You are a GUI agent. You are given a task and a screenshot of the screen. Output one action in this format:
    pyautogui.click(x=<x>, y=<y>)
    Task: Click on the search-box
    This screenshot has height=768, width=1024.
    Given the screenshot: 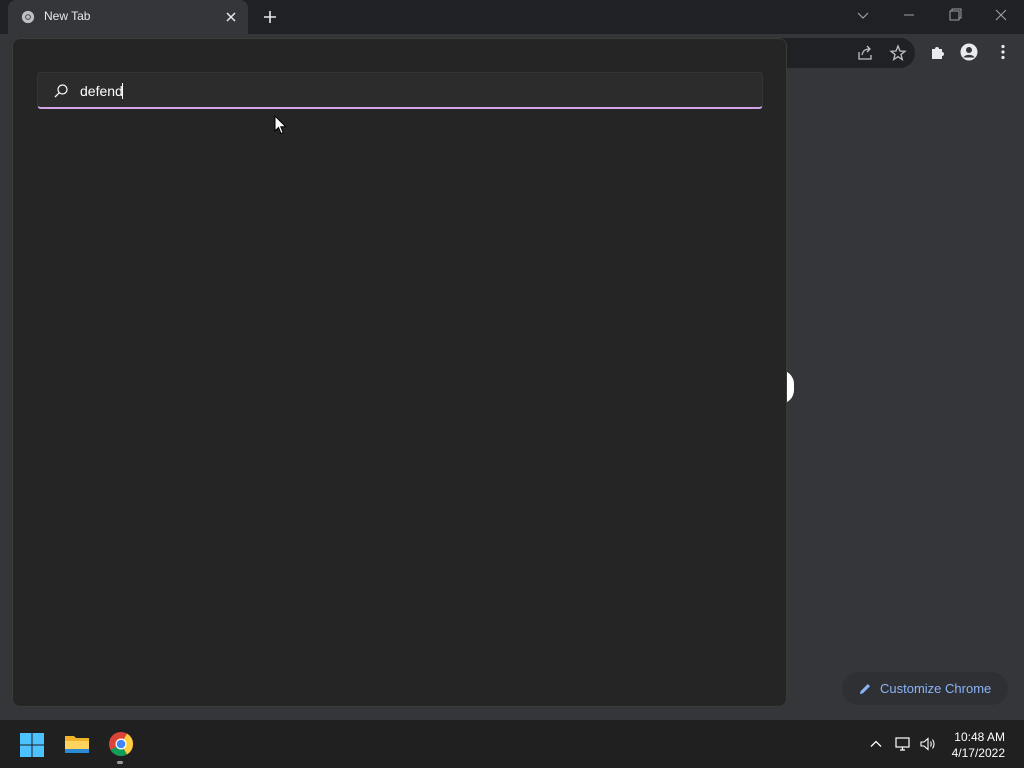 What is the action you would take?
    pyautogui.click(x=400, y=90)
    